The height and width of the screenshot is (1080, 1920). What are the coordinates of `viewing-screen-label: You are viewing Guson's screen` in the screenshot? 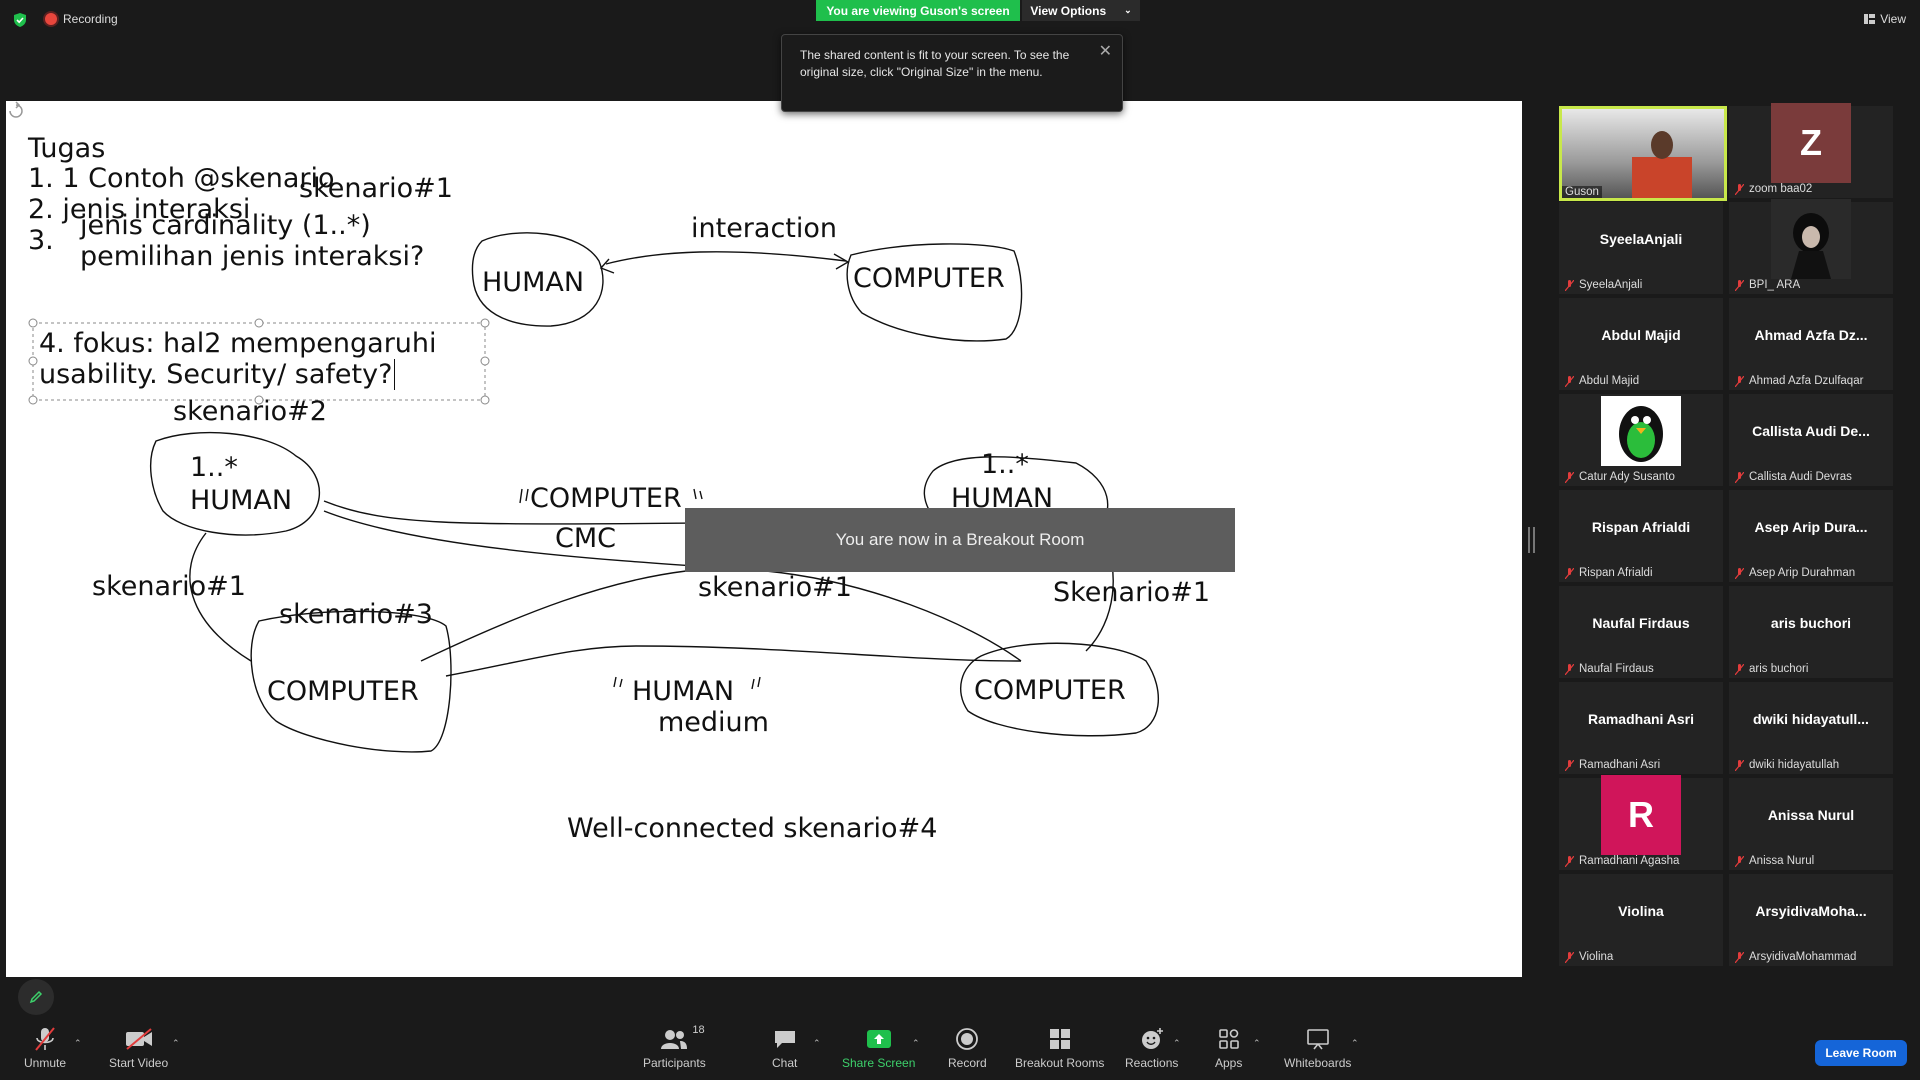 It's located at (918, 10).